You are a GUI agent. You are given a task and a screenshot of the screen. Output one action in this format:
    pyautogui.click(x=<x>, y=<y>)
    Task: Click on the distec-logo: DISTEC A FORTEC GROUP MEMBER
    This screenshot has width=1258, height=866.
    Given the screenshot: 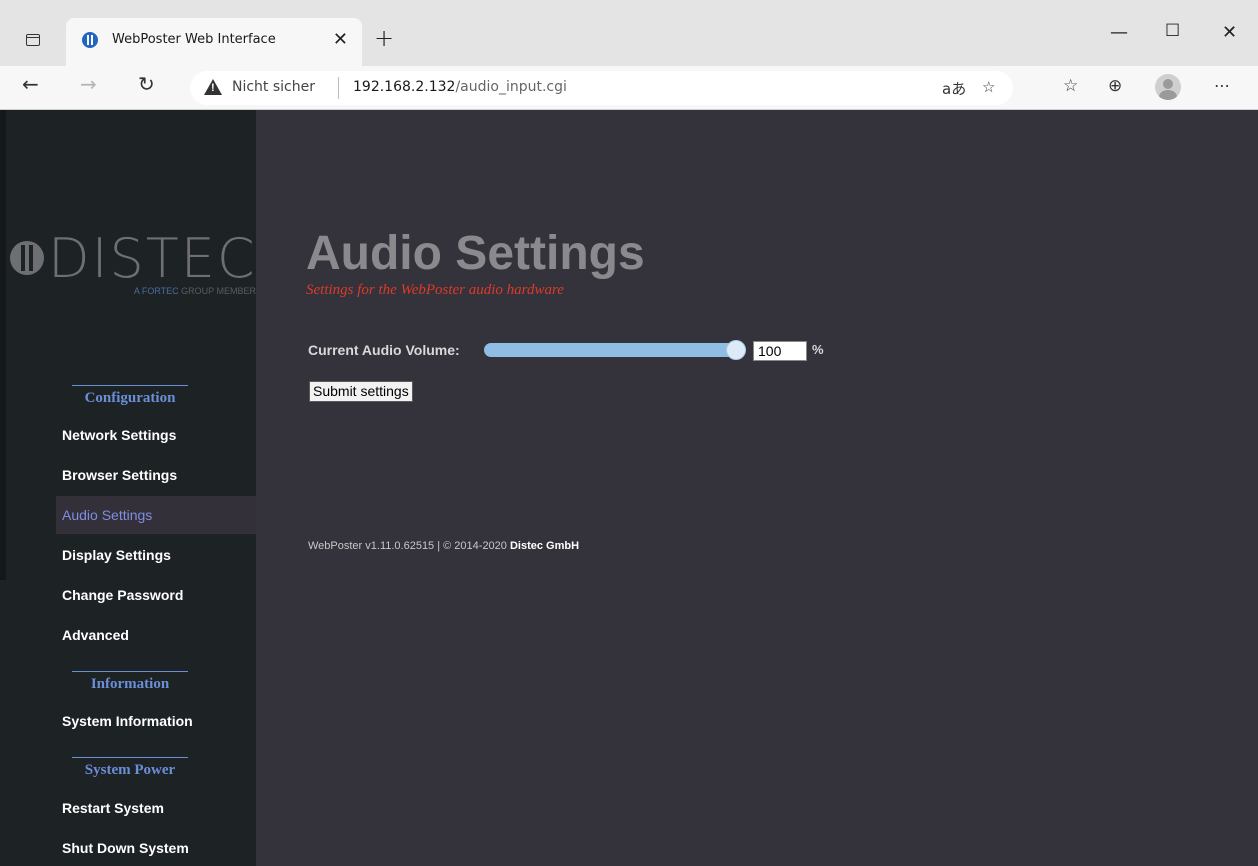 What is the action you would take?
    pyautogui.click(x=130, y=263)
    